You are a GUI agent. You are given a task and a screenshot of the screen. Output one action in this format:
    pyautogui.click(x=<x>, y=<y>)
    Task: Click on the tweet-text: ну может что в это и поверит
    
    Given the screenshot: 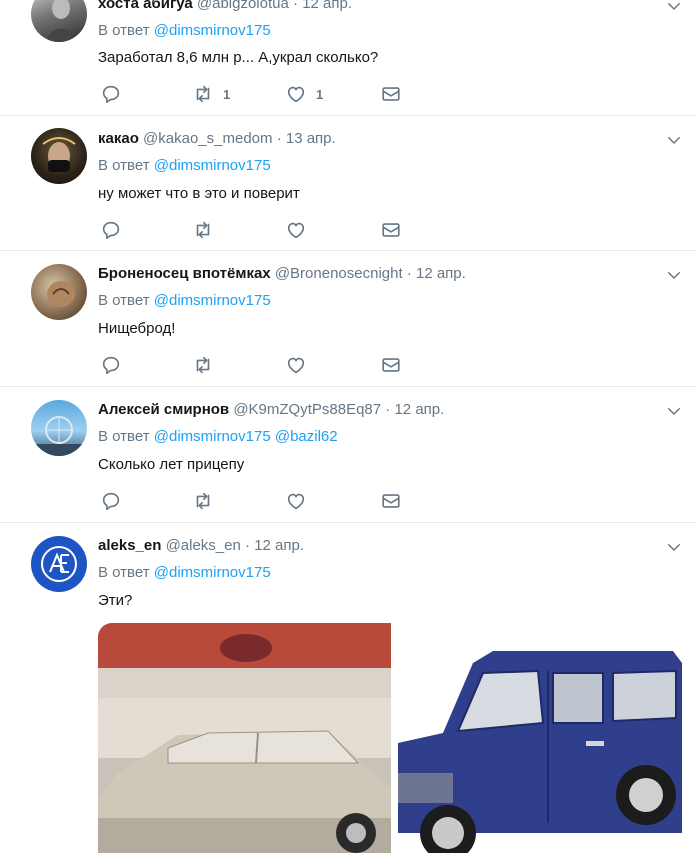 What is the action you would take?
    pyautogui.click(x=199, y=193)
    